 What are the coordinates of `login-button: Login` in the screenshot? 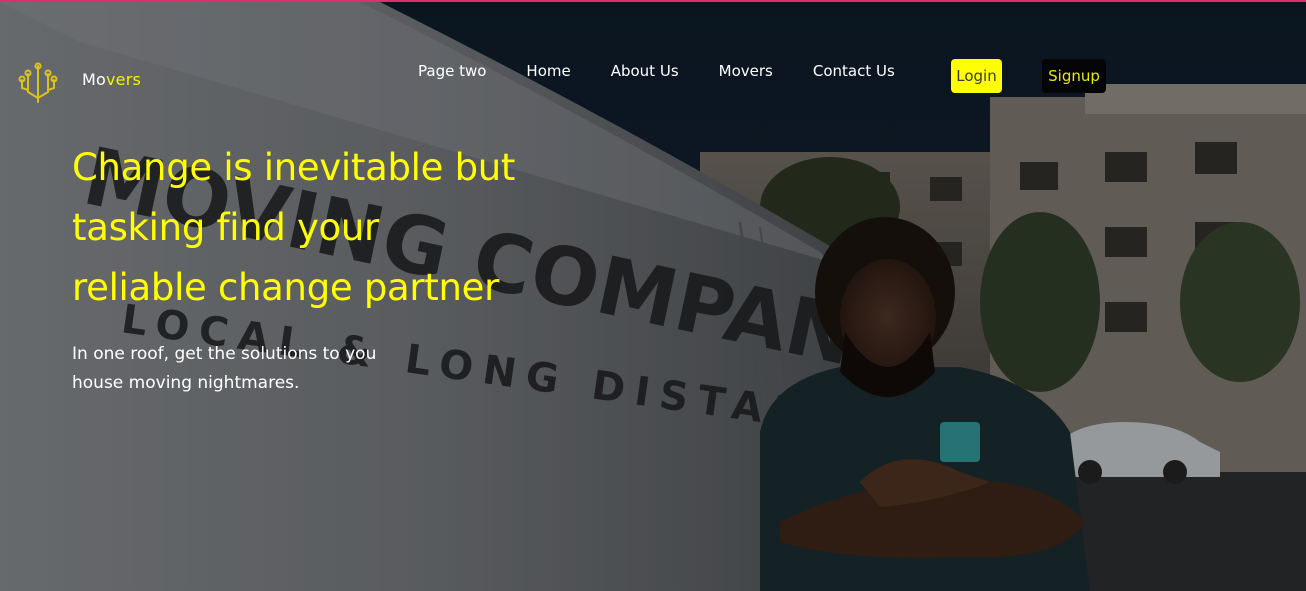 It's located at (976, 76).